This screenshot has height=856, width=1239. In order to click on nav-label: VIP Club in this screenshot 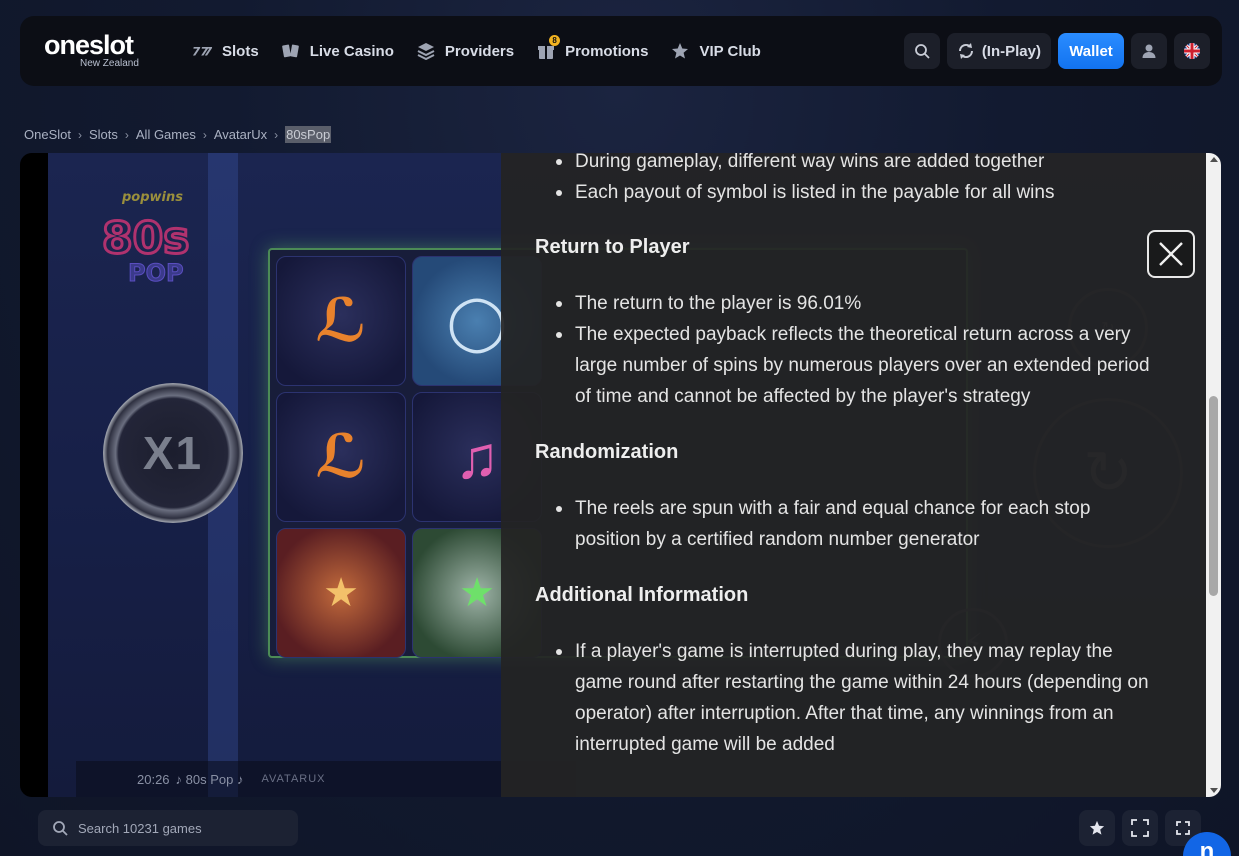, I will do `click(730, 51)`.